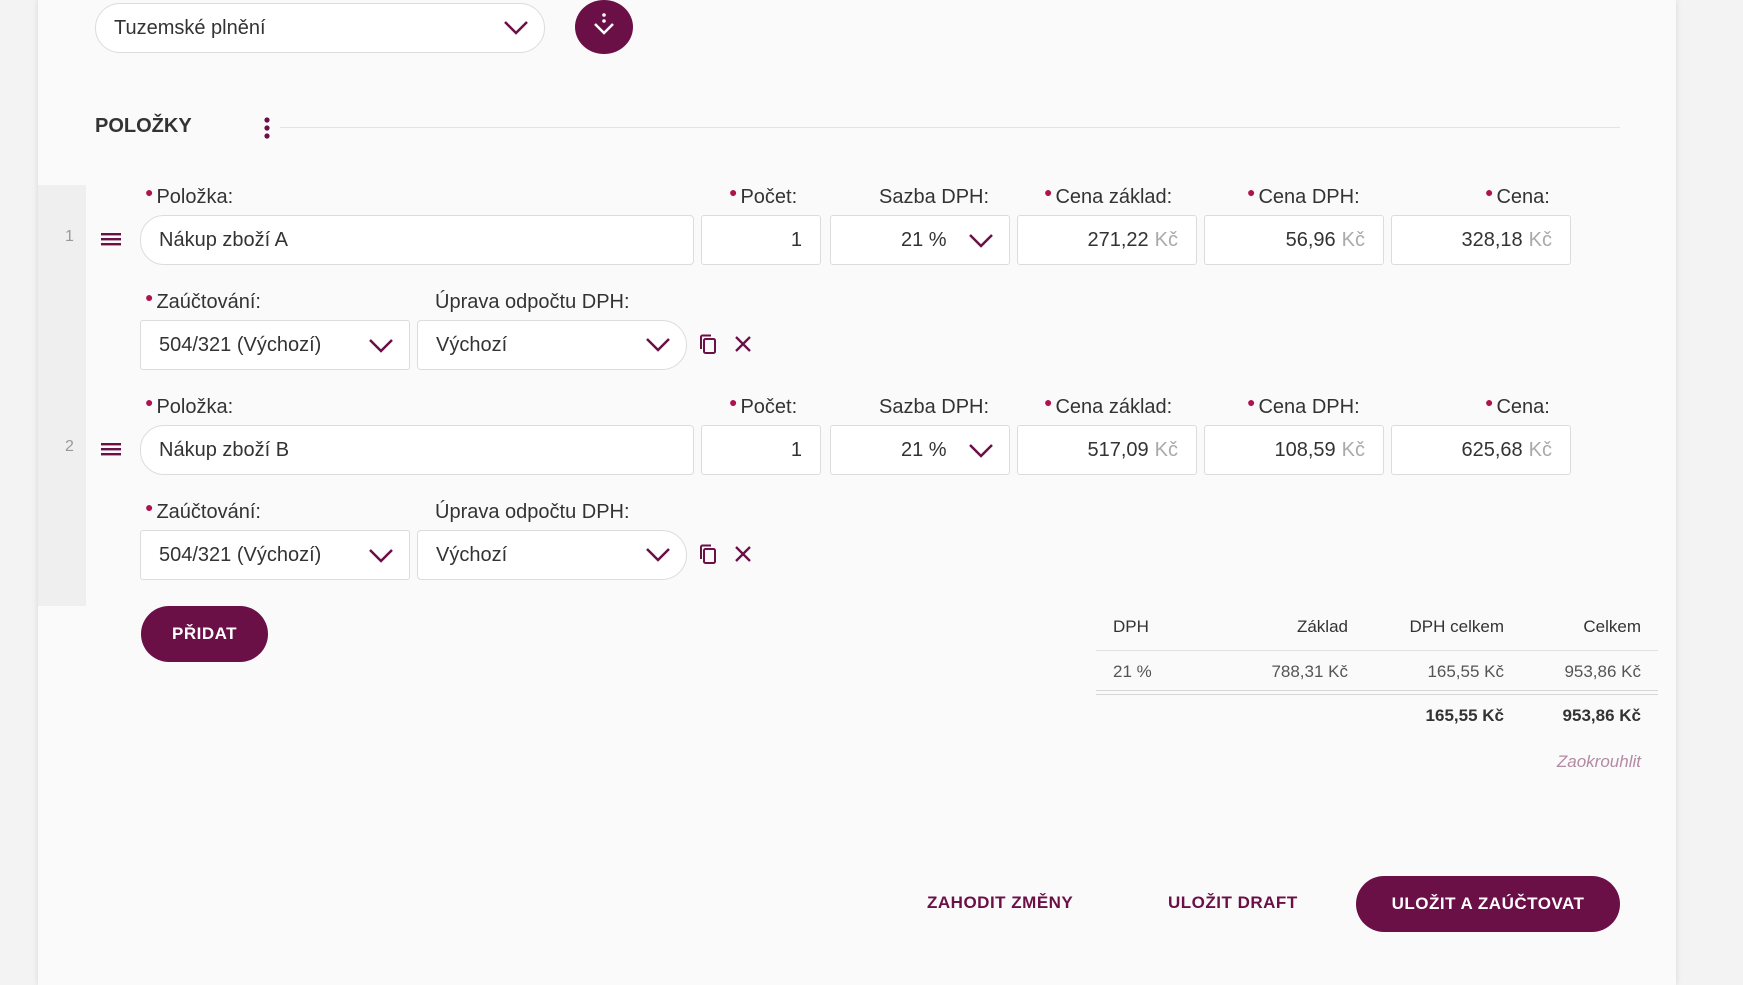  I want to click on base-price-input: 517,09 Kč, so click(1107, 450).